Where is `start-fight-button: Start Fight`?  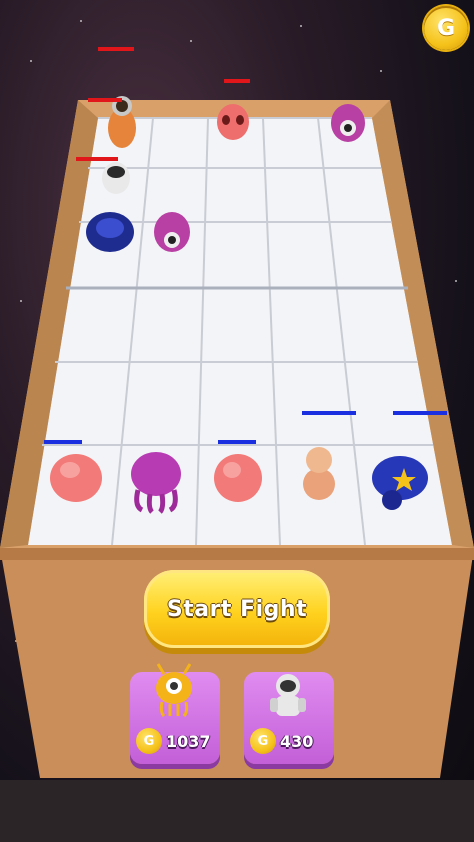 start-fight-button: Start Fight is located at coordinates (237, 609).